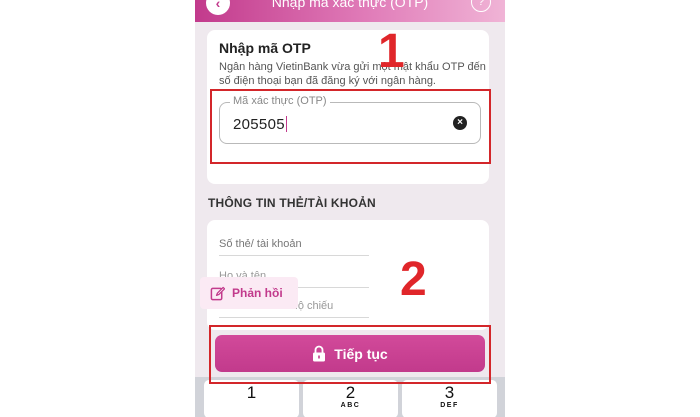 Image resolution: width=700 pixels, height=417 pixels. I want to click on feedback-button: Phản hồi, so click(249, 293).